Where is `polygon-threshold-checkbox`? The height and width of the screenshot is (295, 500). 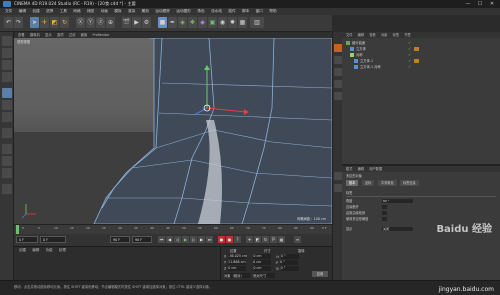
polygon-threshold-checkbox is located at coordinates (384, 219).